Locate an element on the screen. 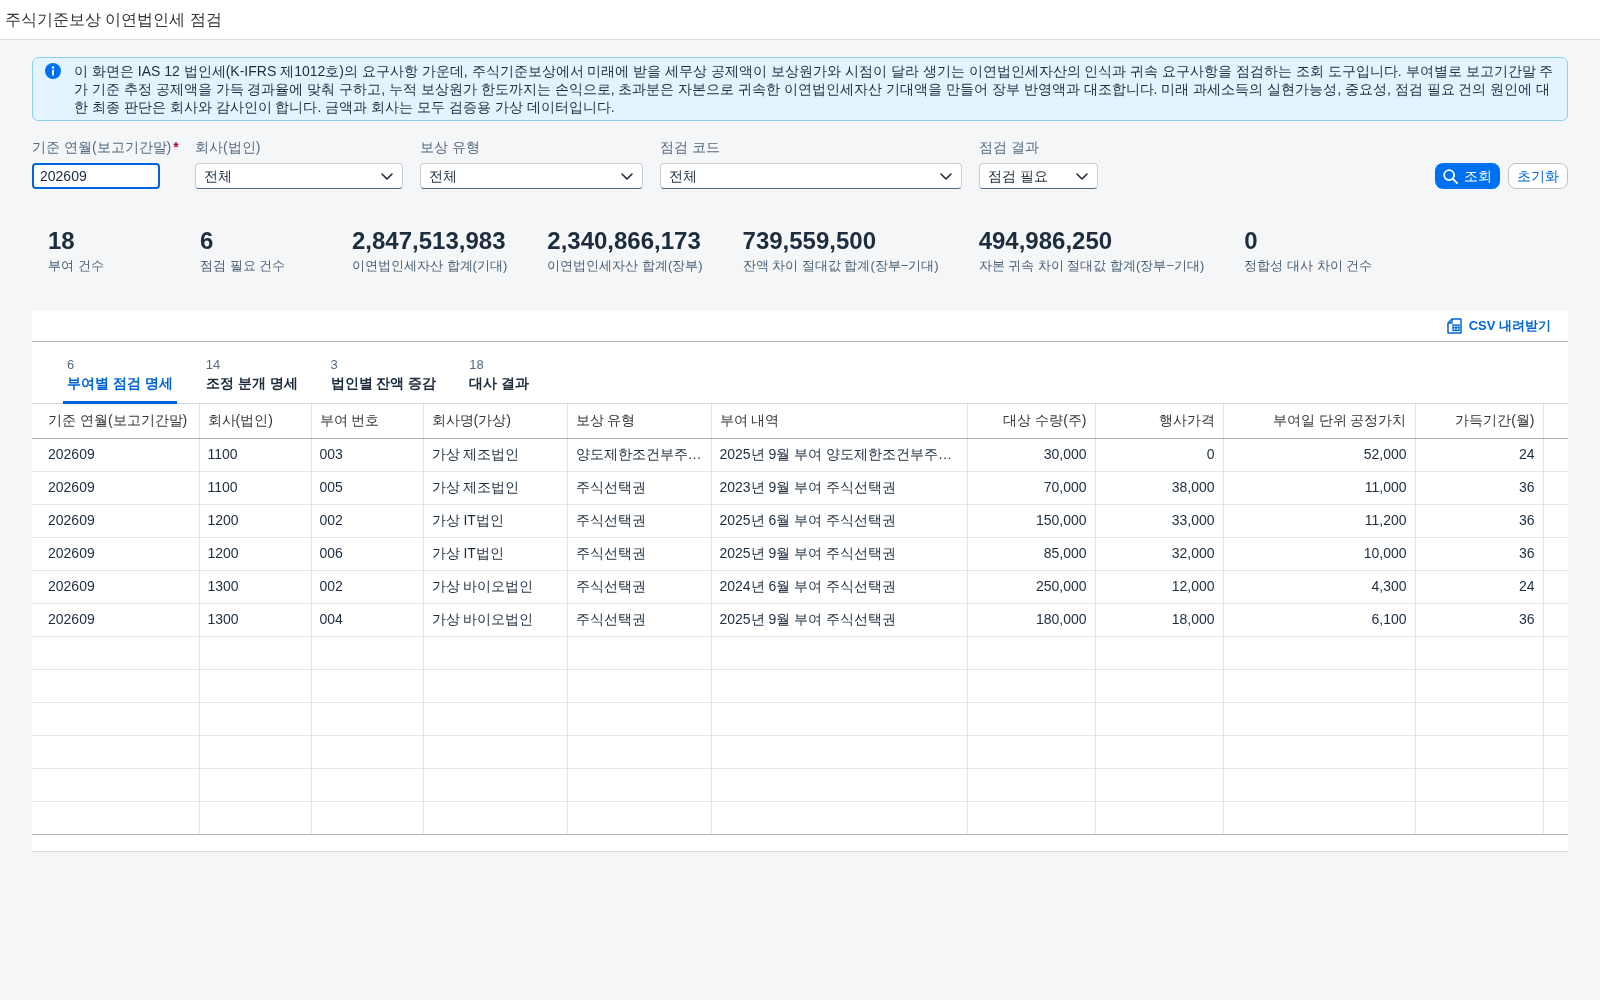  table-cell: 2024년 6월 부여 주식선택권 is located at coordinates (839, 586).